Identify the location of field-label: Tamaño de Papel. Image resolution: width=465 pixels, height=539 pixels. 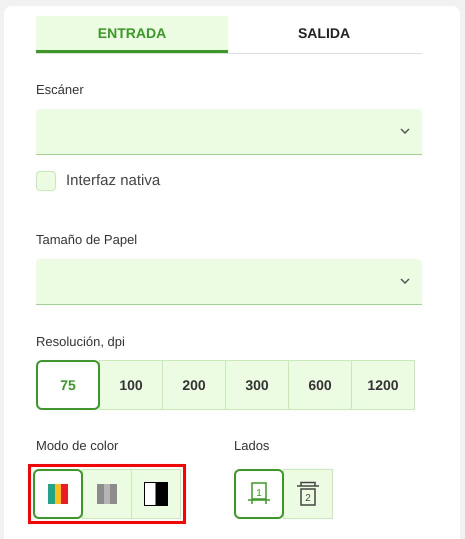
(87, 240).